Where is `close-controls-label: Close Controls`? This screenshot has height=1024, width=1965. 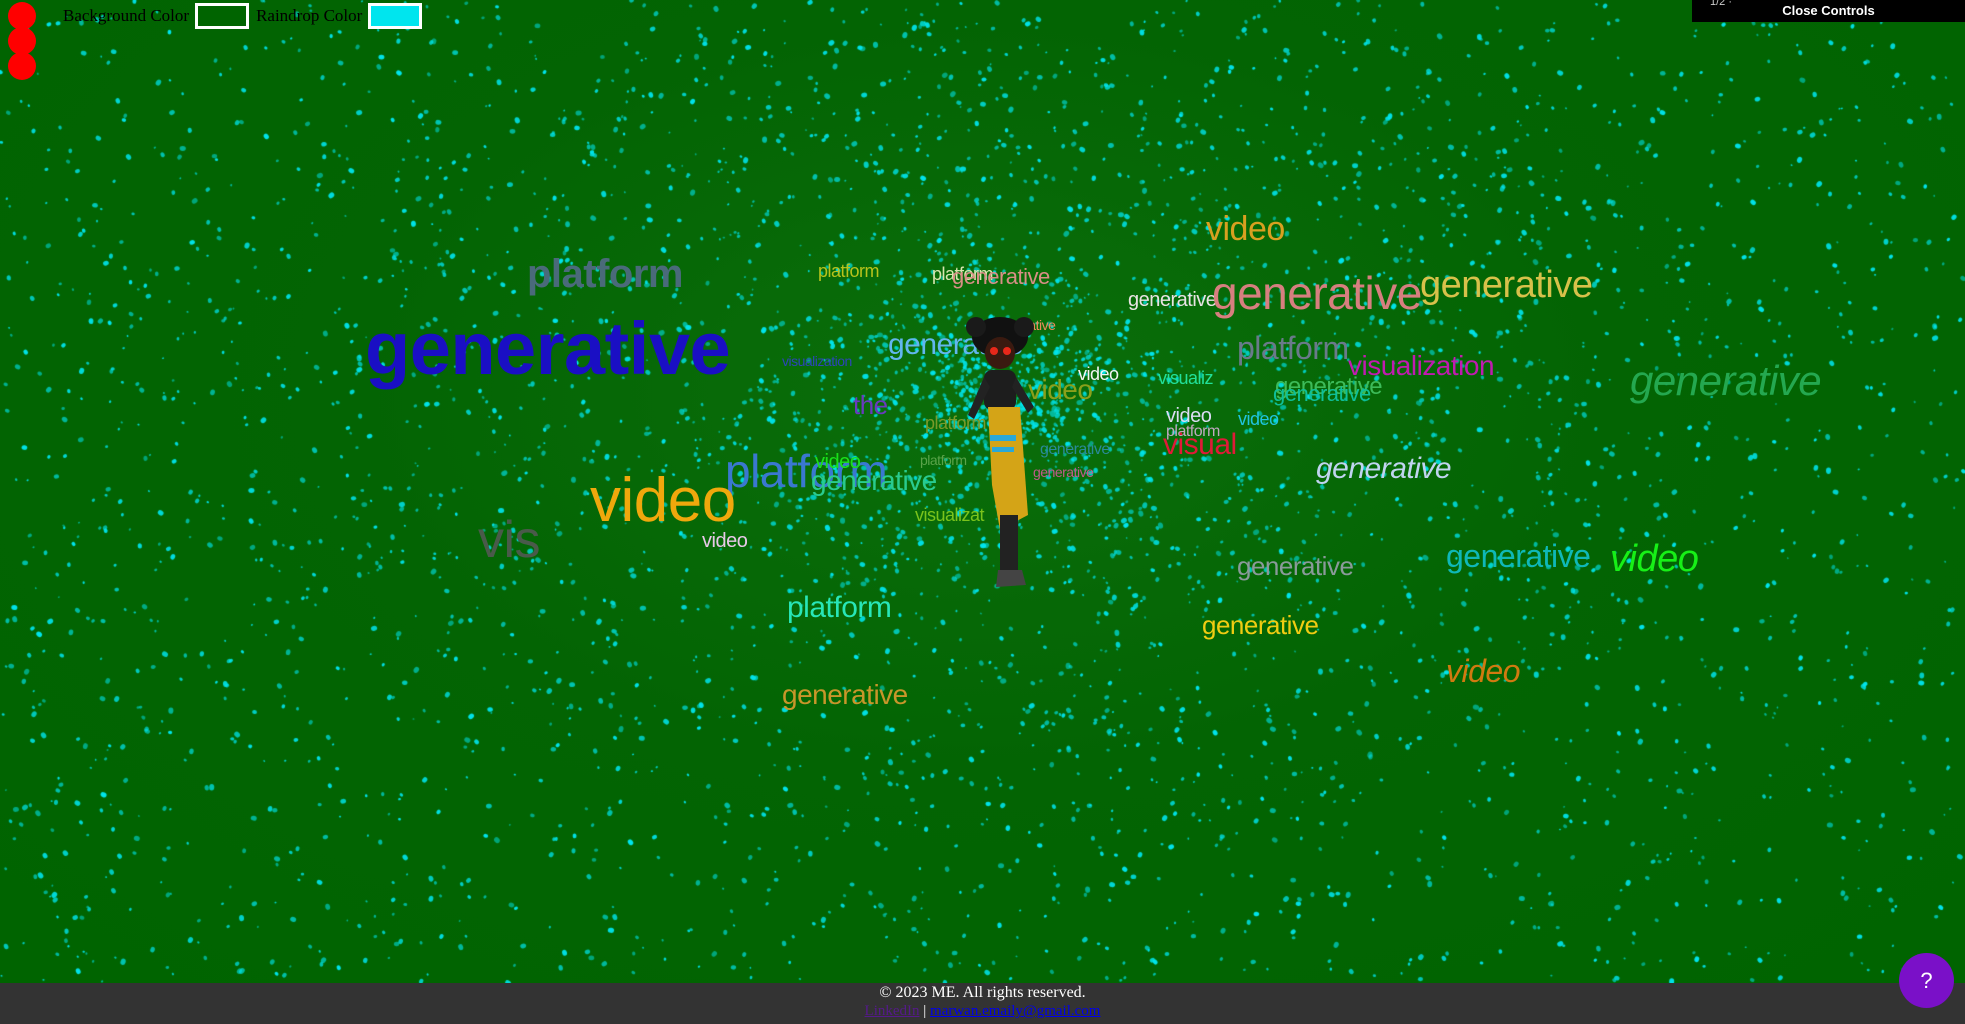
close-controls-label: Close Controls is located at coordinates (1828, 10).